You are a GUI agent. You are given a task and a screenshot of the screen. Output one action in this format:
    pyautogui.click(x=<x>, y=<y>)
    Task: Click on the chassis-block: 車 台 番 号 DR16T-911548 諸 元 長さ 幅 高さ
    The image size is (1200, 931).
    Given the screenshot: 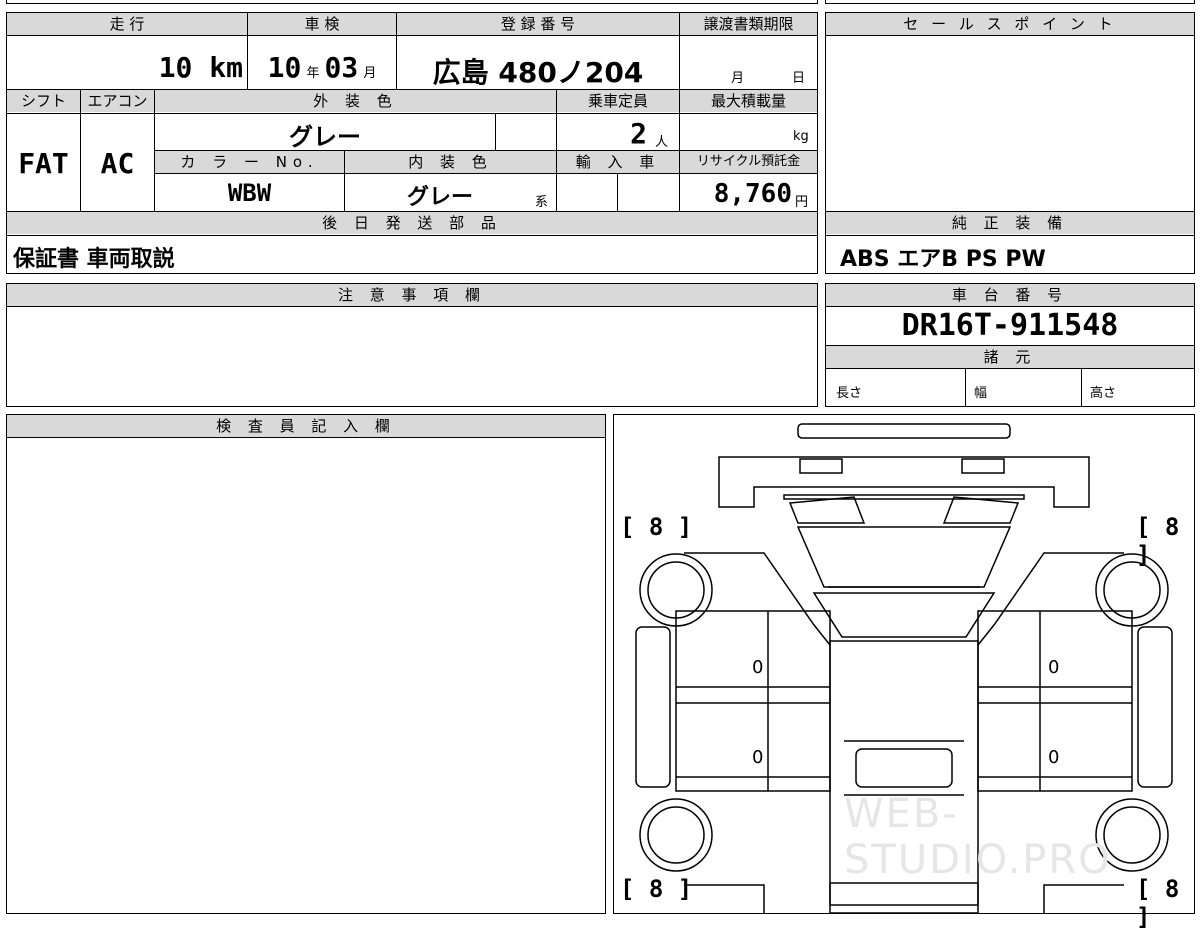 What is the action you would take?
    pyautogui.click(x=1010, y=345)
    